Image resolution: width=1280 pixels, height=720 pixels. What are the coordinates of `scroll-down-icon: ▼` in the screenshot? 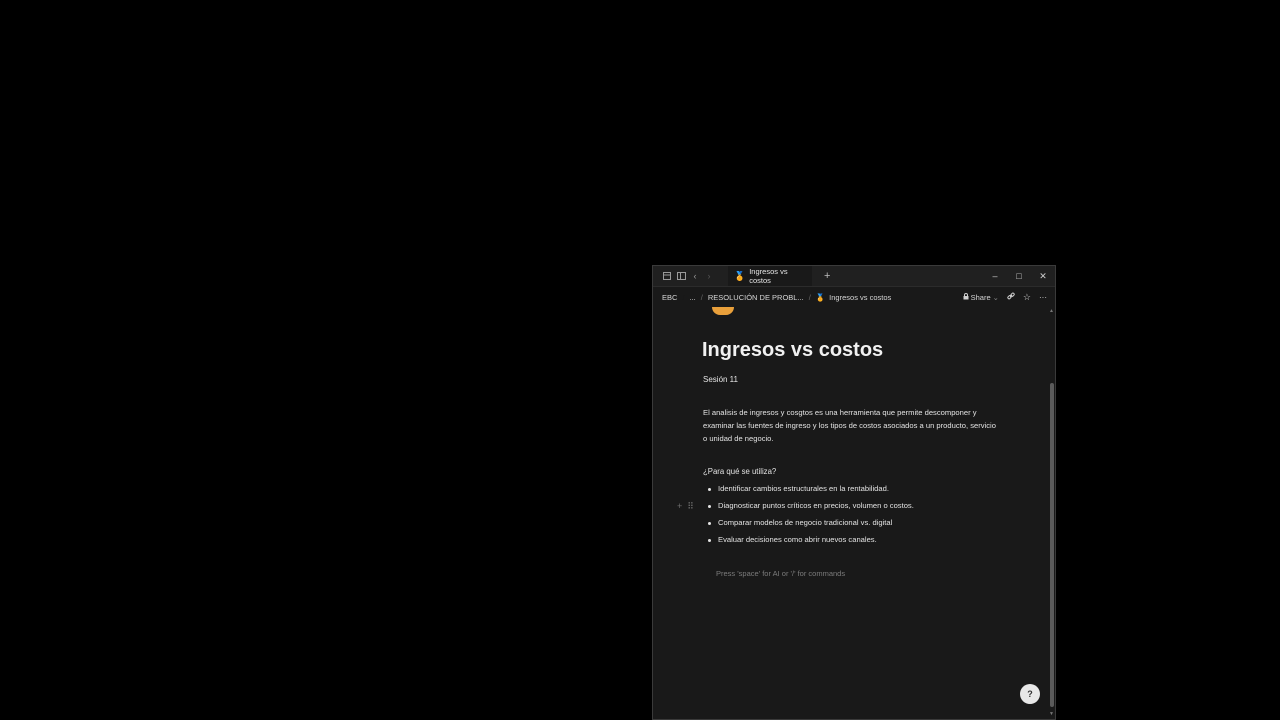 It's located at (1051, 714).